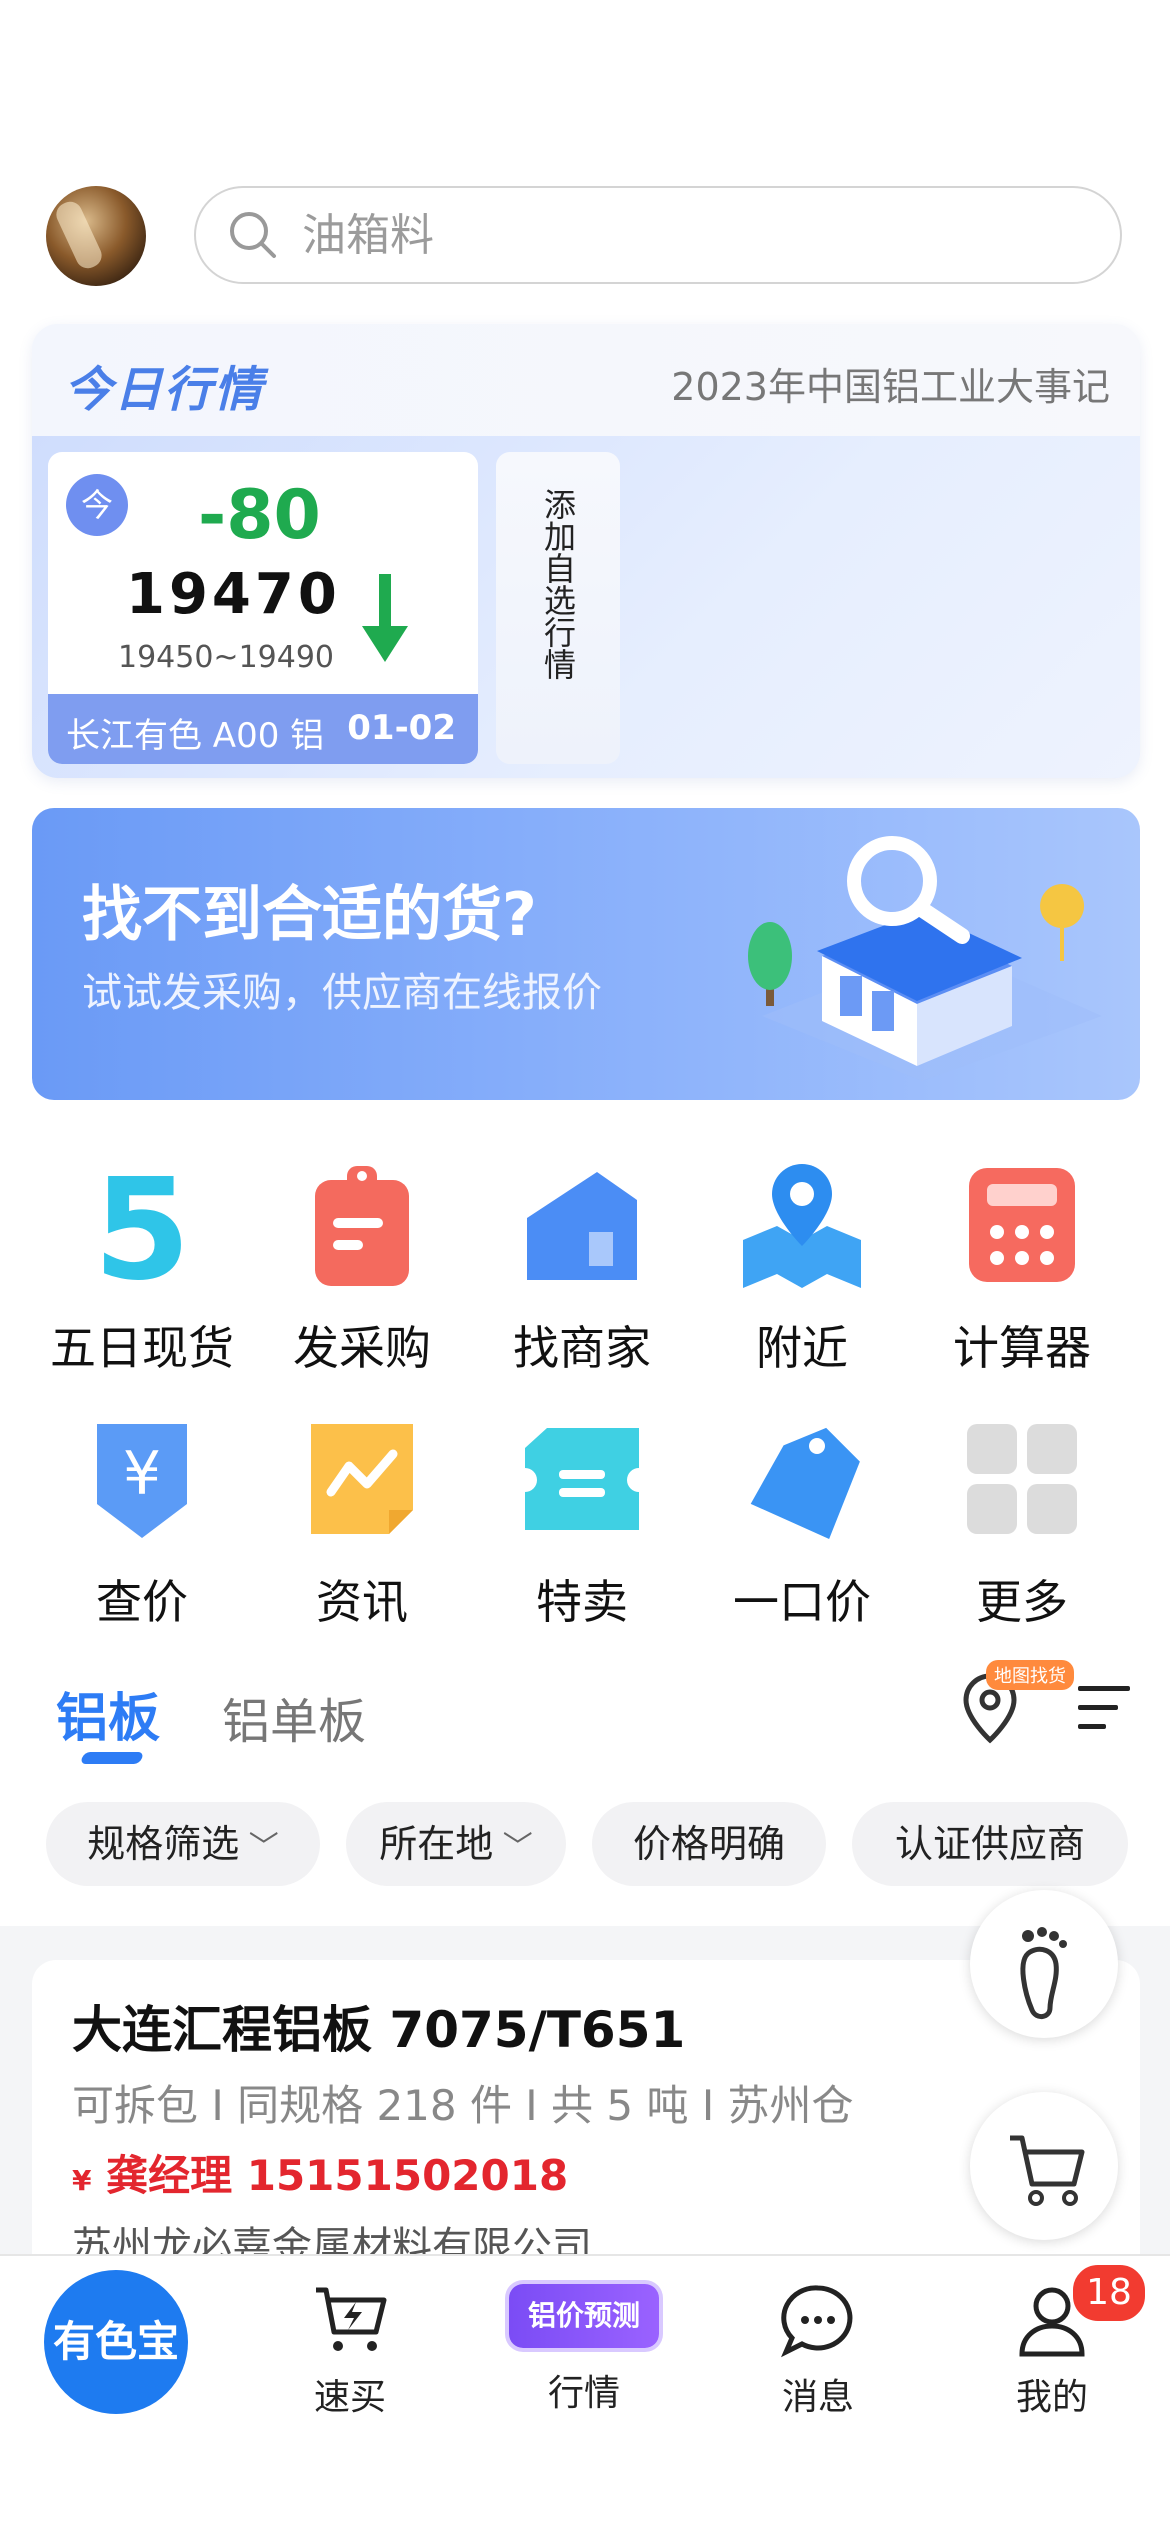 This screenshot has height=2534, width=1170. Describe the element at coordinates (97, 505) in the screenshot. I see `today-badge: 今` at that location.